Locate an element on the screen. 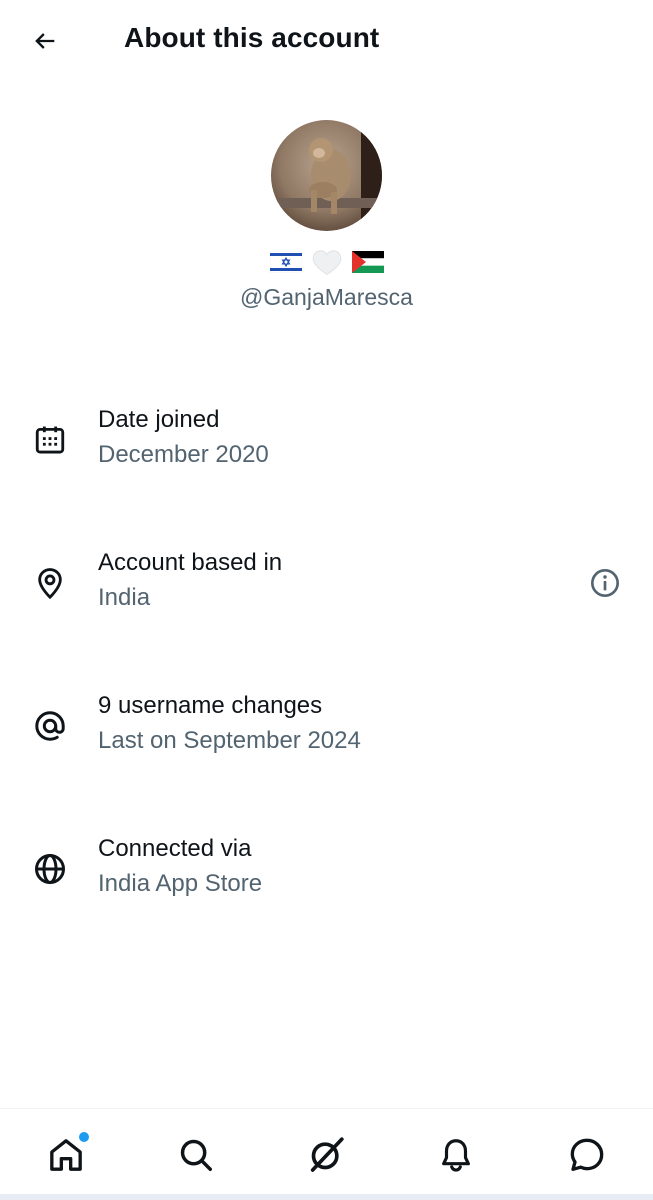  date-joined-value: December 2020 is located at coordinates (183, 454).